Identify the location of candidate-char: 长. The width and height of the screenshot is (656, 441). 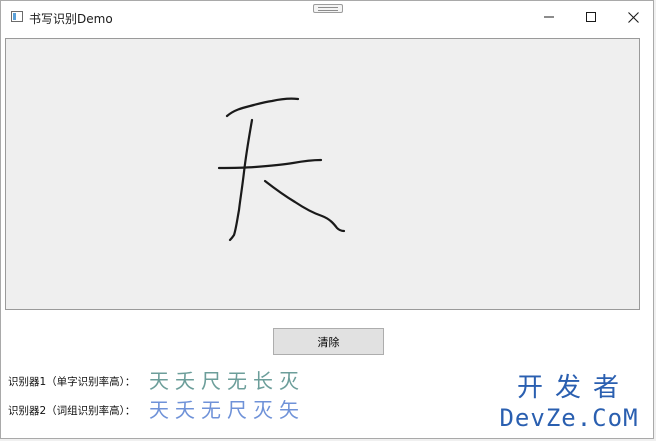
(263, 381).